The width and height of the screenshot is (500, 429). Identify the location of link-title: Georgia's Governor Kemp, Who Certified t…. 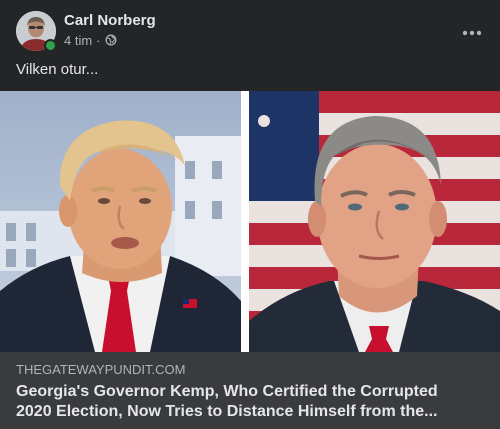
(250, 402).